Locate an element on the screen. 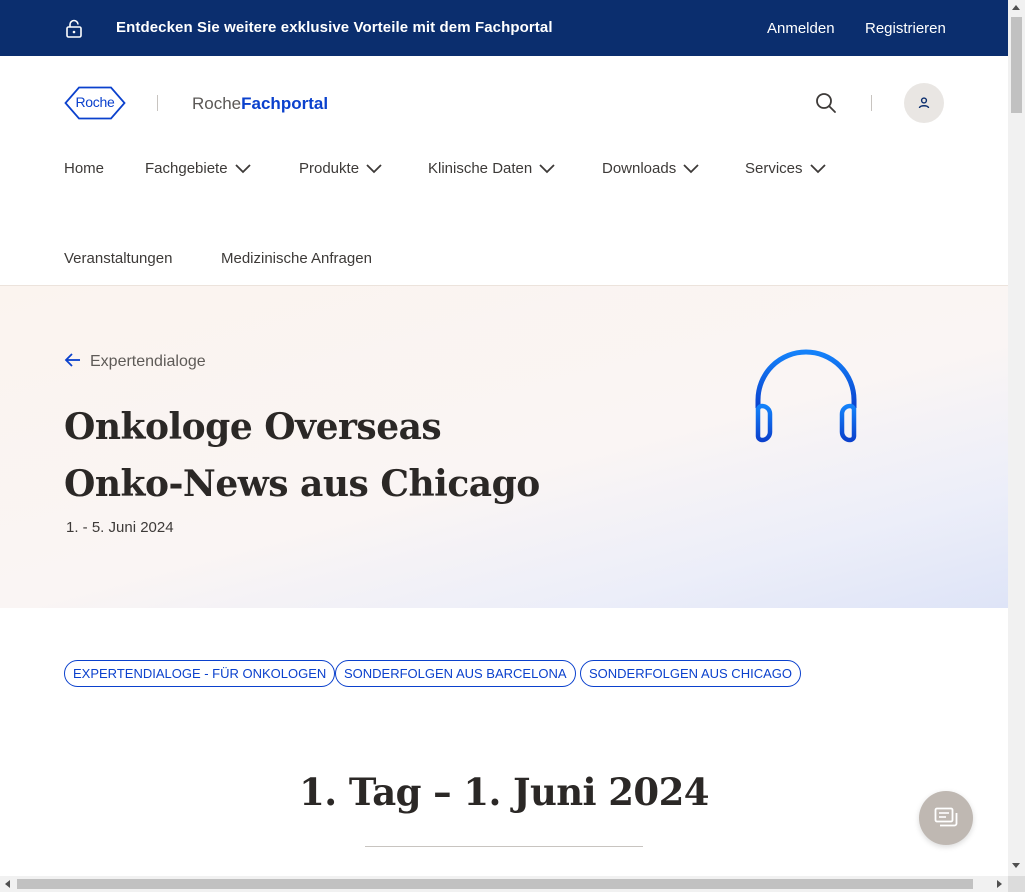 The height and width of the screenshot is (892, 1025). horizontal-scroll-thumb is located at coordinates (495, 884).